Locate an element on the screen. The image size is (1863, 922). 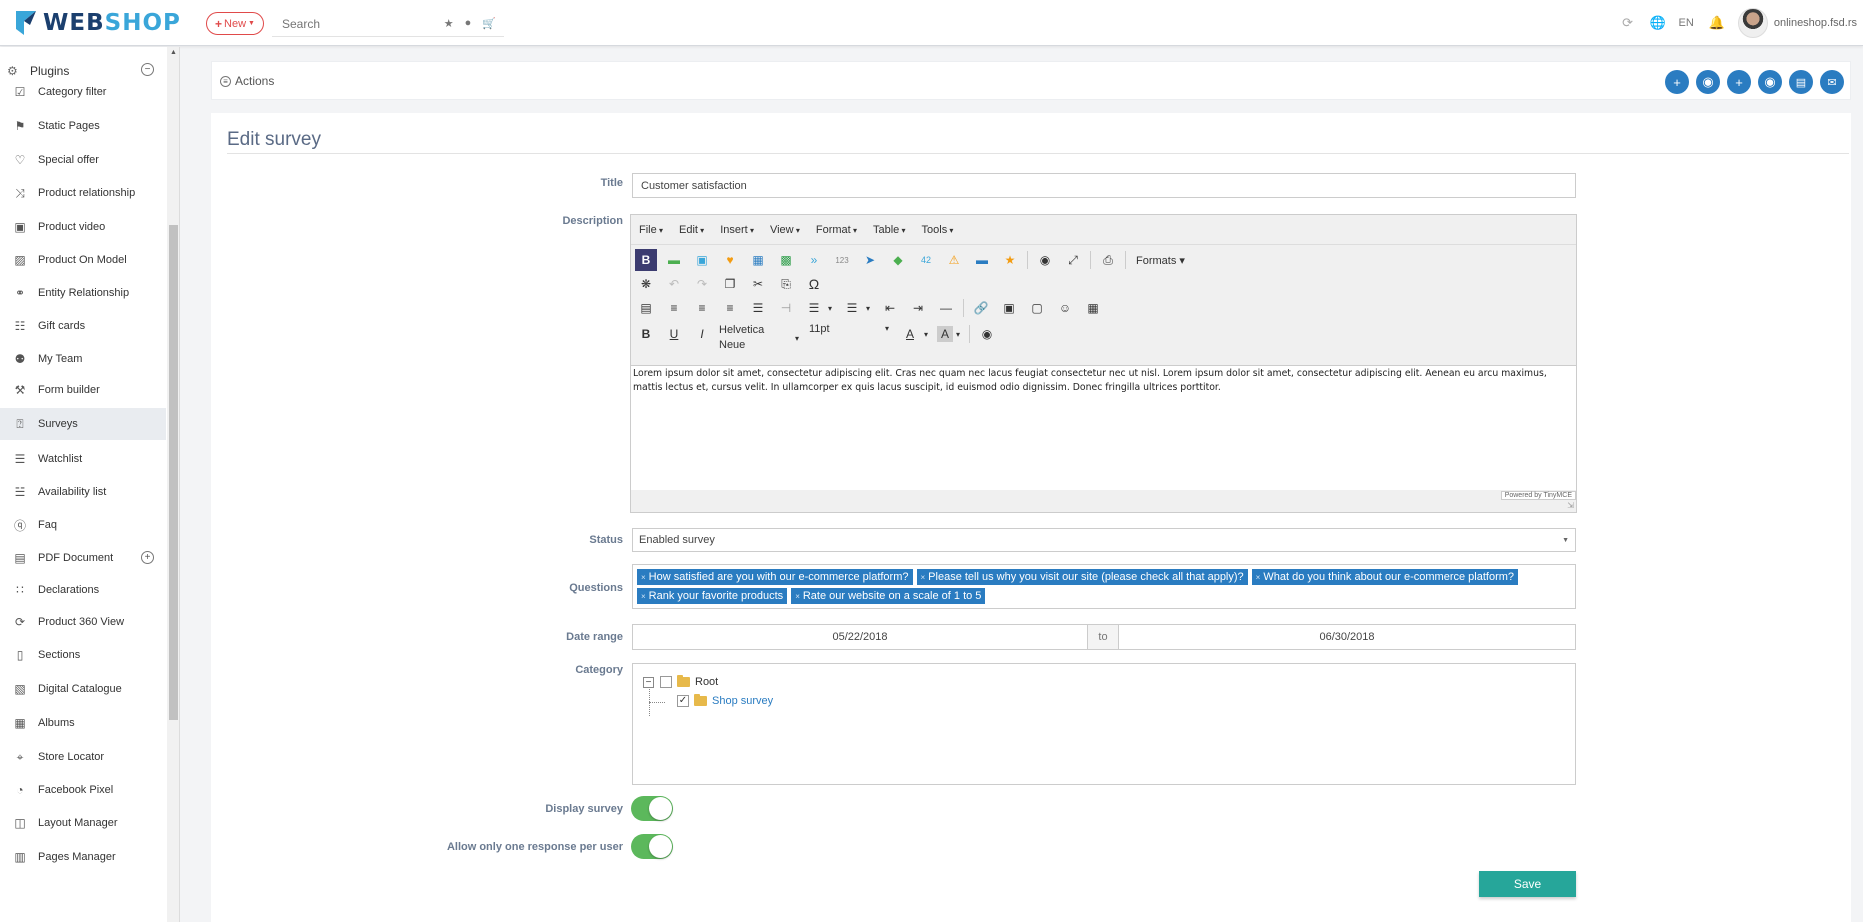
user-icon: ● is located at coordinates (468, 23).